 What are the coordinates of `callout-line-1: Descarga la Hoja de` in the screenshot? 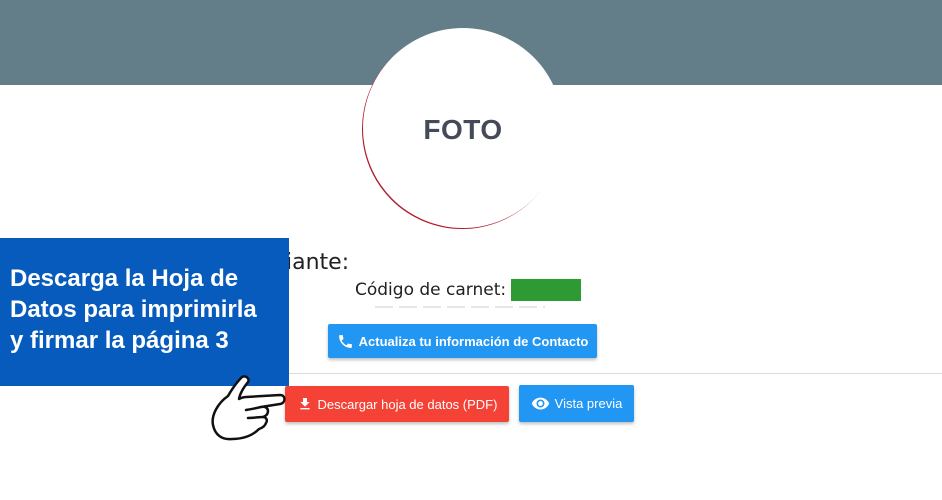 It's located at (124, 278).